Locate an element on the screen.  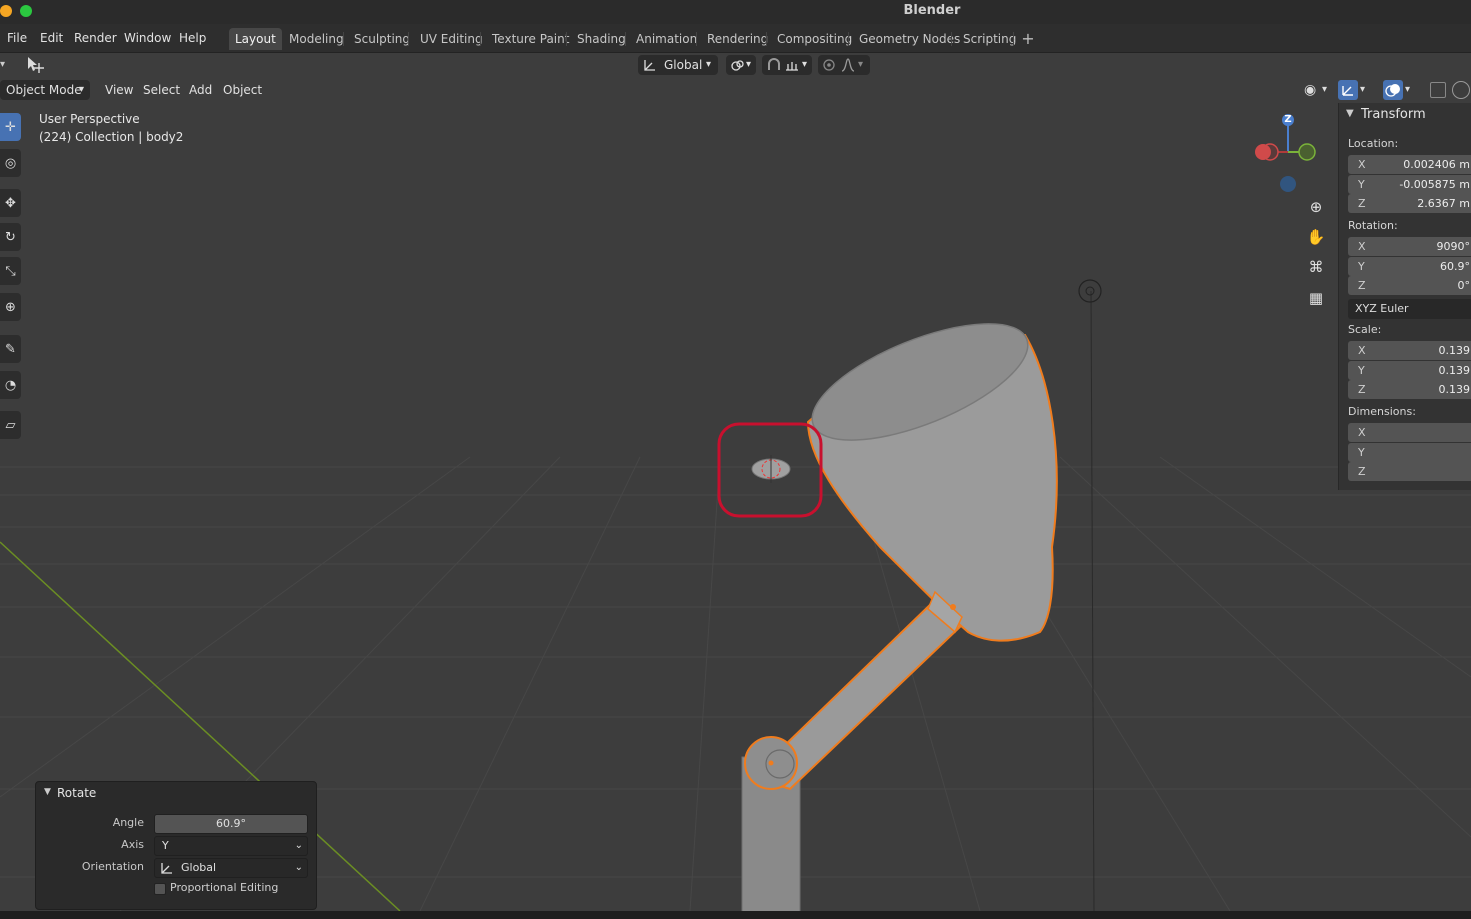
scale-y-field: Y 0.139 is located at coordinates (1409, 370).